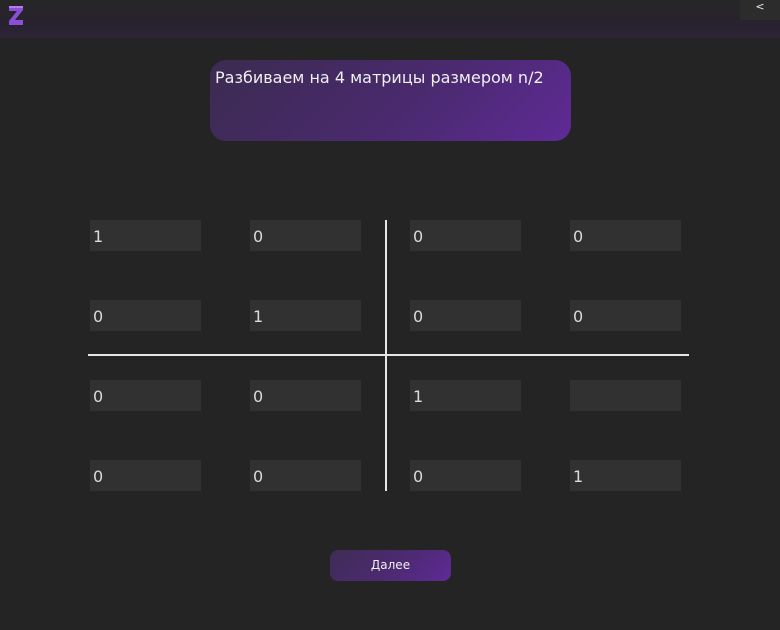 The height and width of the screenshot is (630, 780). Describe the element at coordinates (390, 100) in the screenshot. I see `instruction-banner: Разбиваем на 4 матрицы размером n/2` at that location.